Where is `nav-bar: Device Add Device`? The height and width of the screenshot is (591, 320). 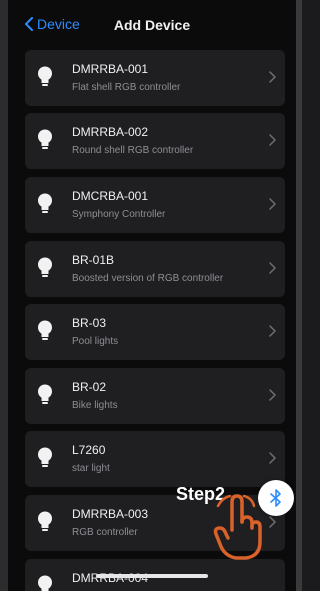
nav-bar: Device Add Device is located at coordinates (152, 25).